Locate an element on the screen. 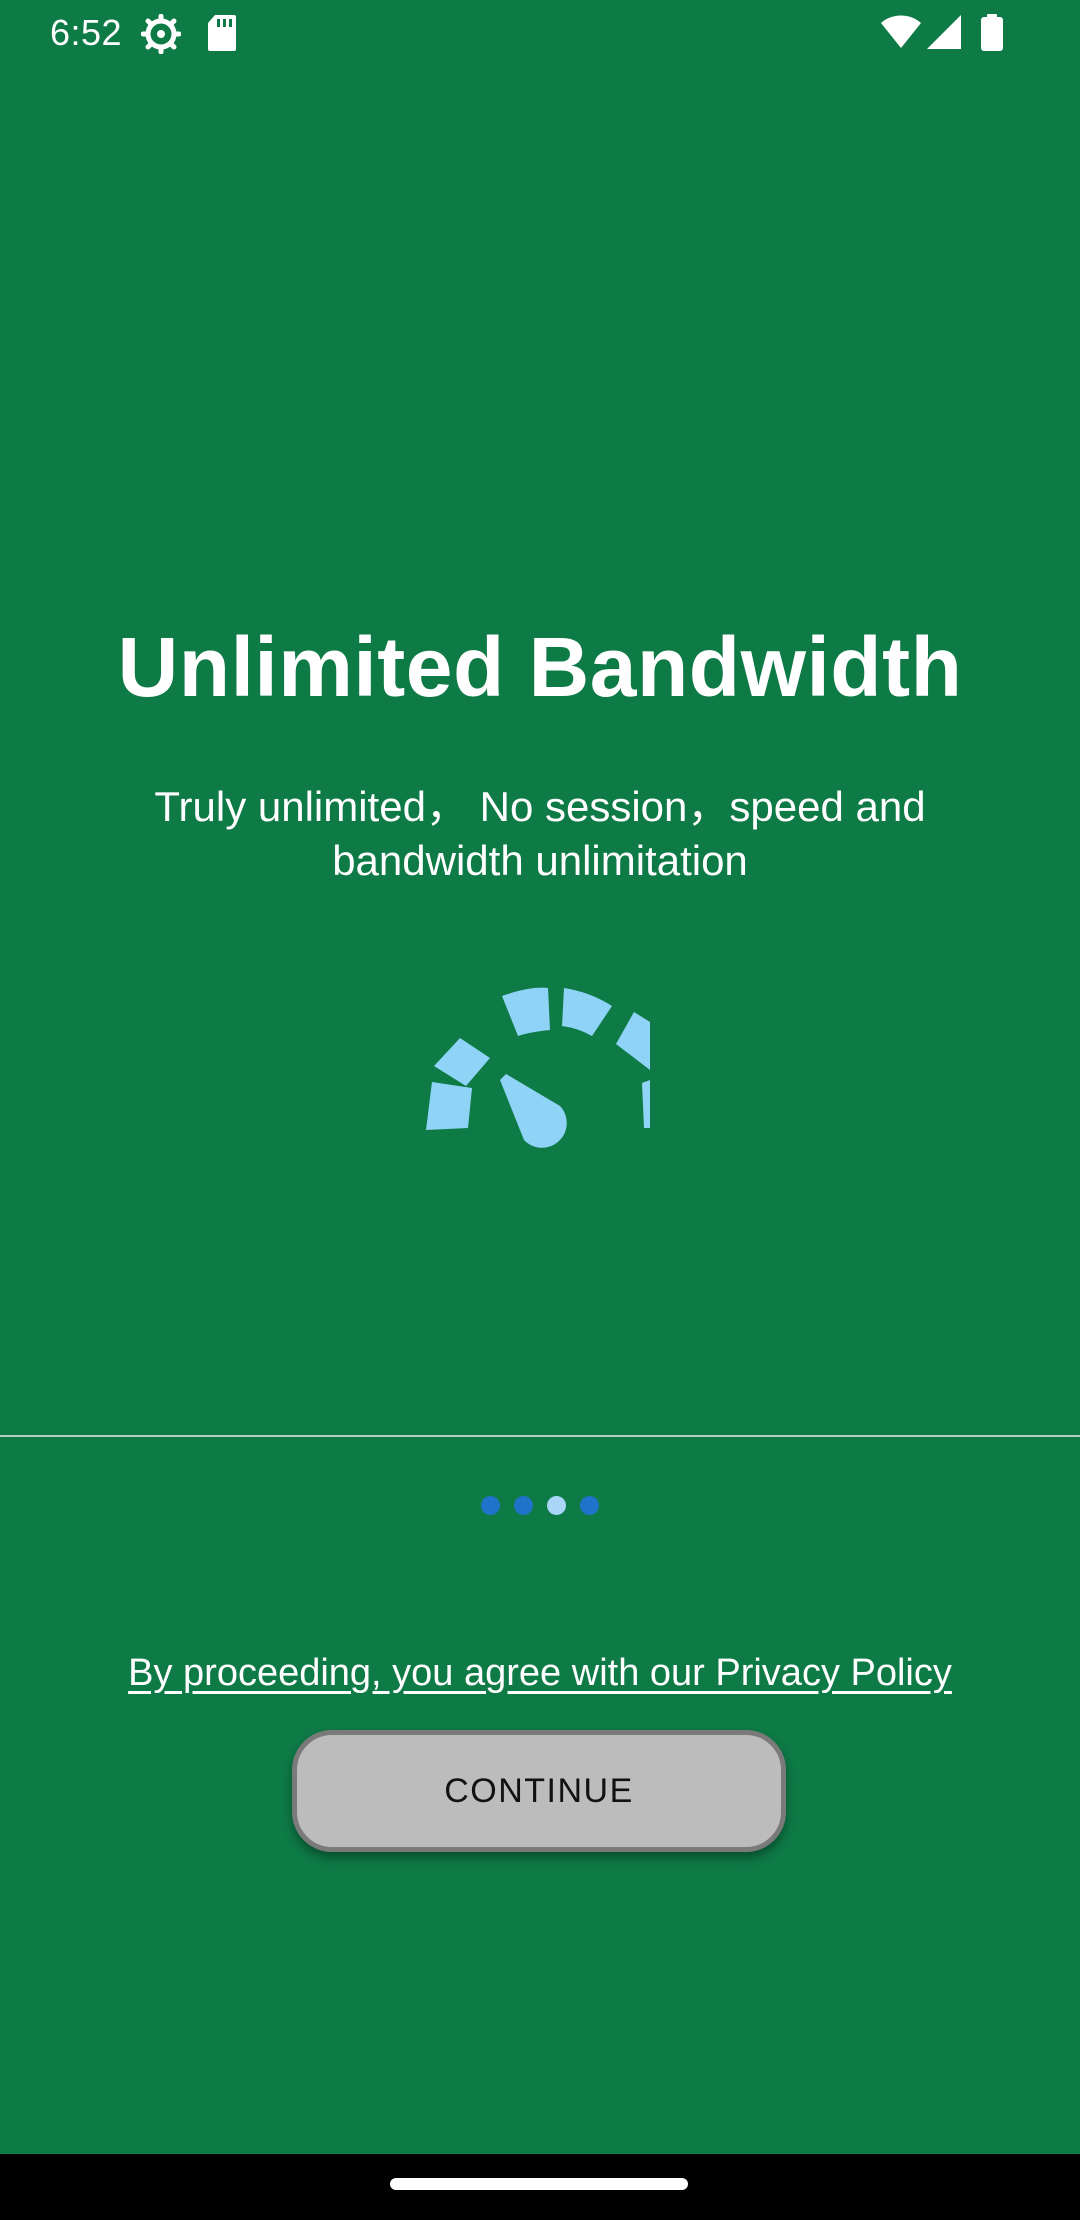 This screenshot has height=2220, width=1080. settings-gear-icon is located at coordinates (161, 34).